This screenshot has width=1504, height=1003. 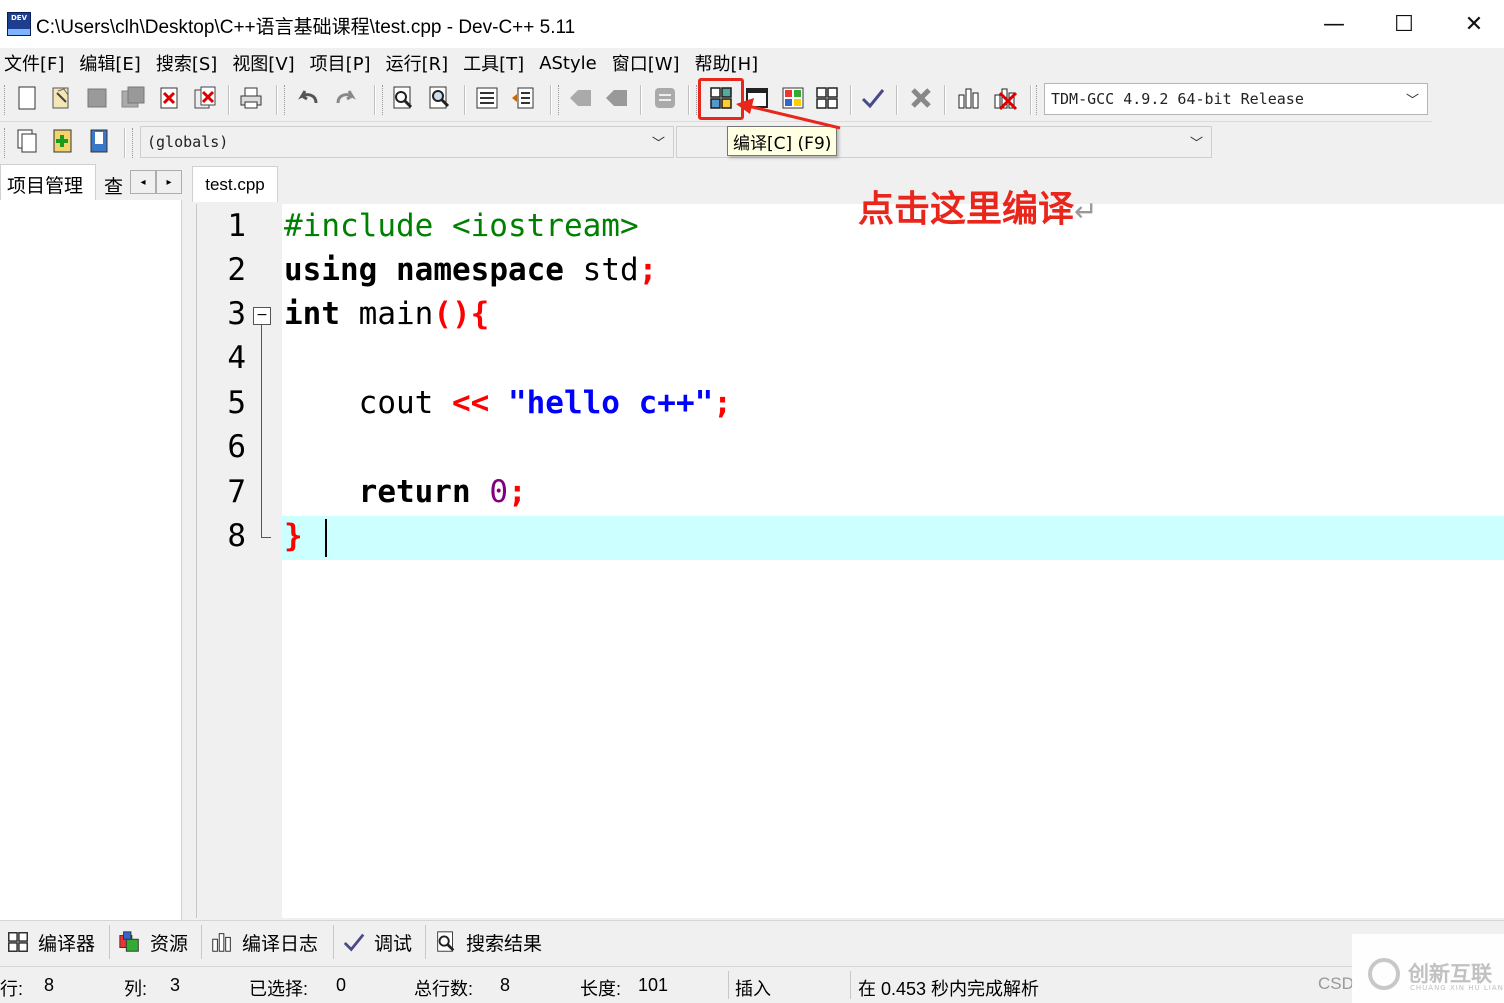 What do you see at coordinates (517, 492) in the screenshot?
I see `symbol-token: ;` at bounding box center [517, 492].